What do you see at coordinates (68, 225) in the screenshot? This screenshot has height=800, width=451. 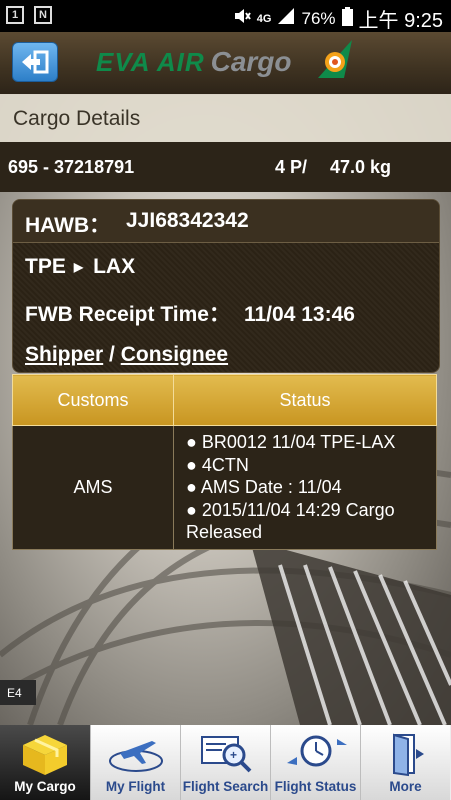 I see `hawb-label: HAWB：` at bounding box center [68, 225].